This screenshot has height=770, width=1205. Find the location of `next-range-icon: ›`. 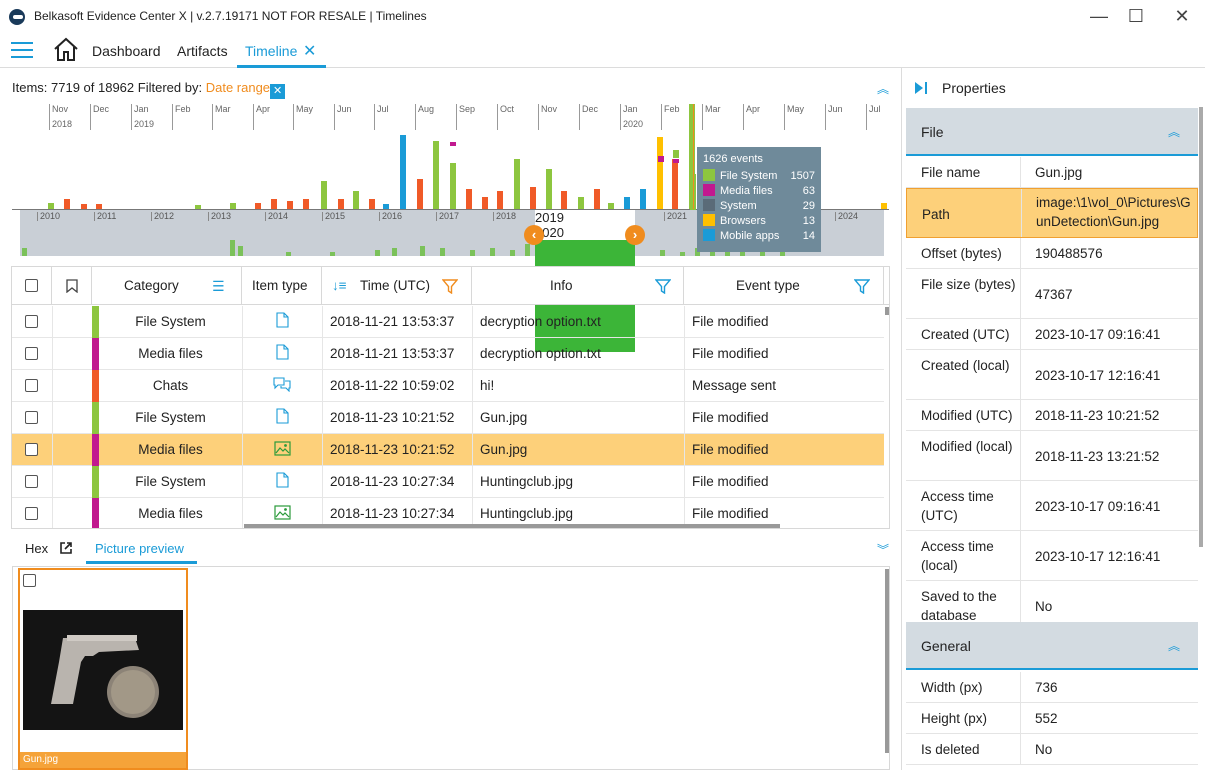

next-range-icon: › is located at coordinates (635, 235).